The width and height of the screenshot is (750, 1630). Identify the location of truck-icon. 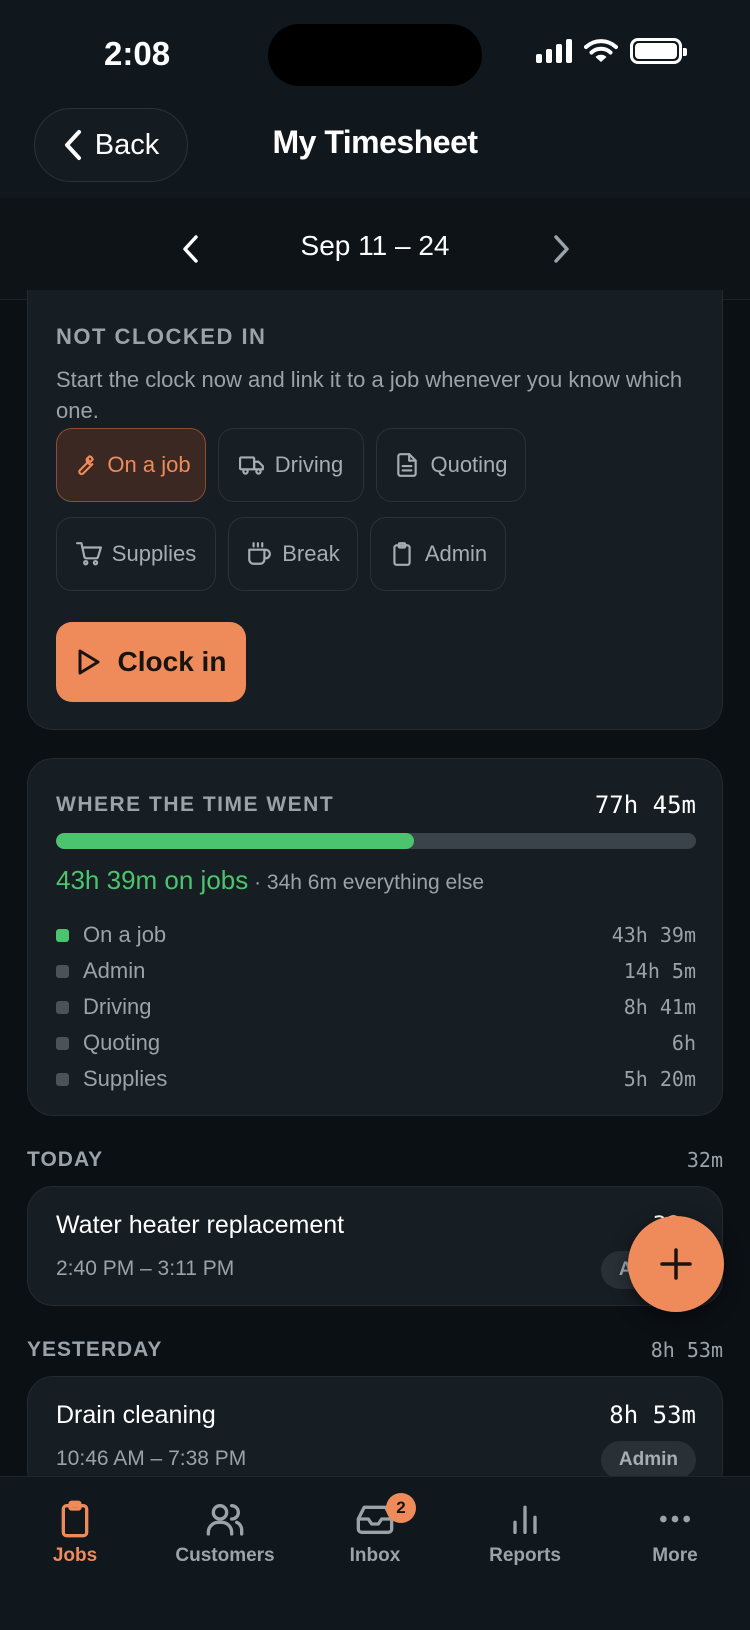
(251, 465).